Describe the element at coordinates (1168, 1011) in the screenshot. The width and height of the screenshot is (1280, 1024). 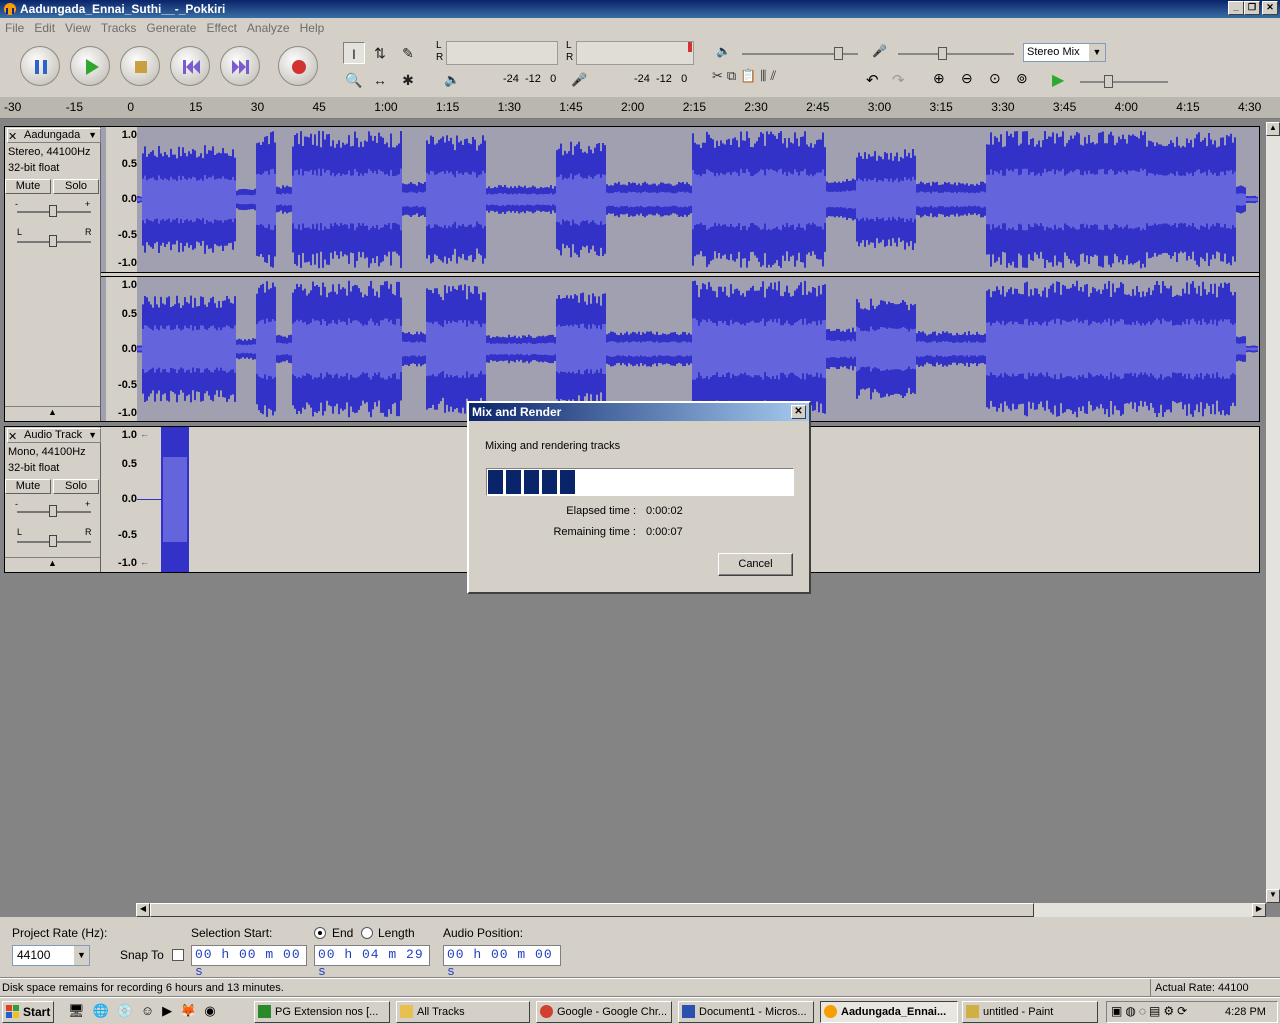
I see `settings-tray-icon: ⚙` at that location.